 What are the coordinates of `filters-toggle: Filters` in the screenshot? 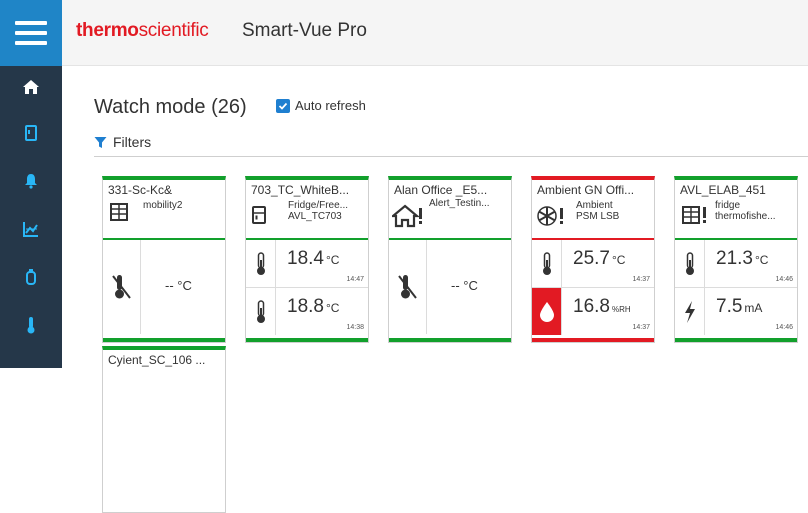 It's located at (122, 142).